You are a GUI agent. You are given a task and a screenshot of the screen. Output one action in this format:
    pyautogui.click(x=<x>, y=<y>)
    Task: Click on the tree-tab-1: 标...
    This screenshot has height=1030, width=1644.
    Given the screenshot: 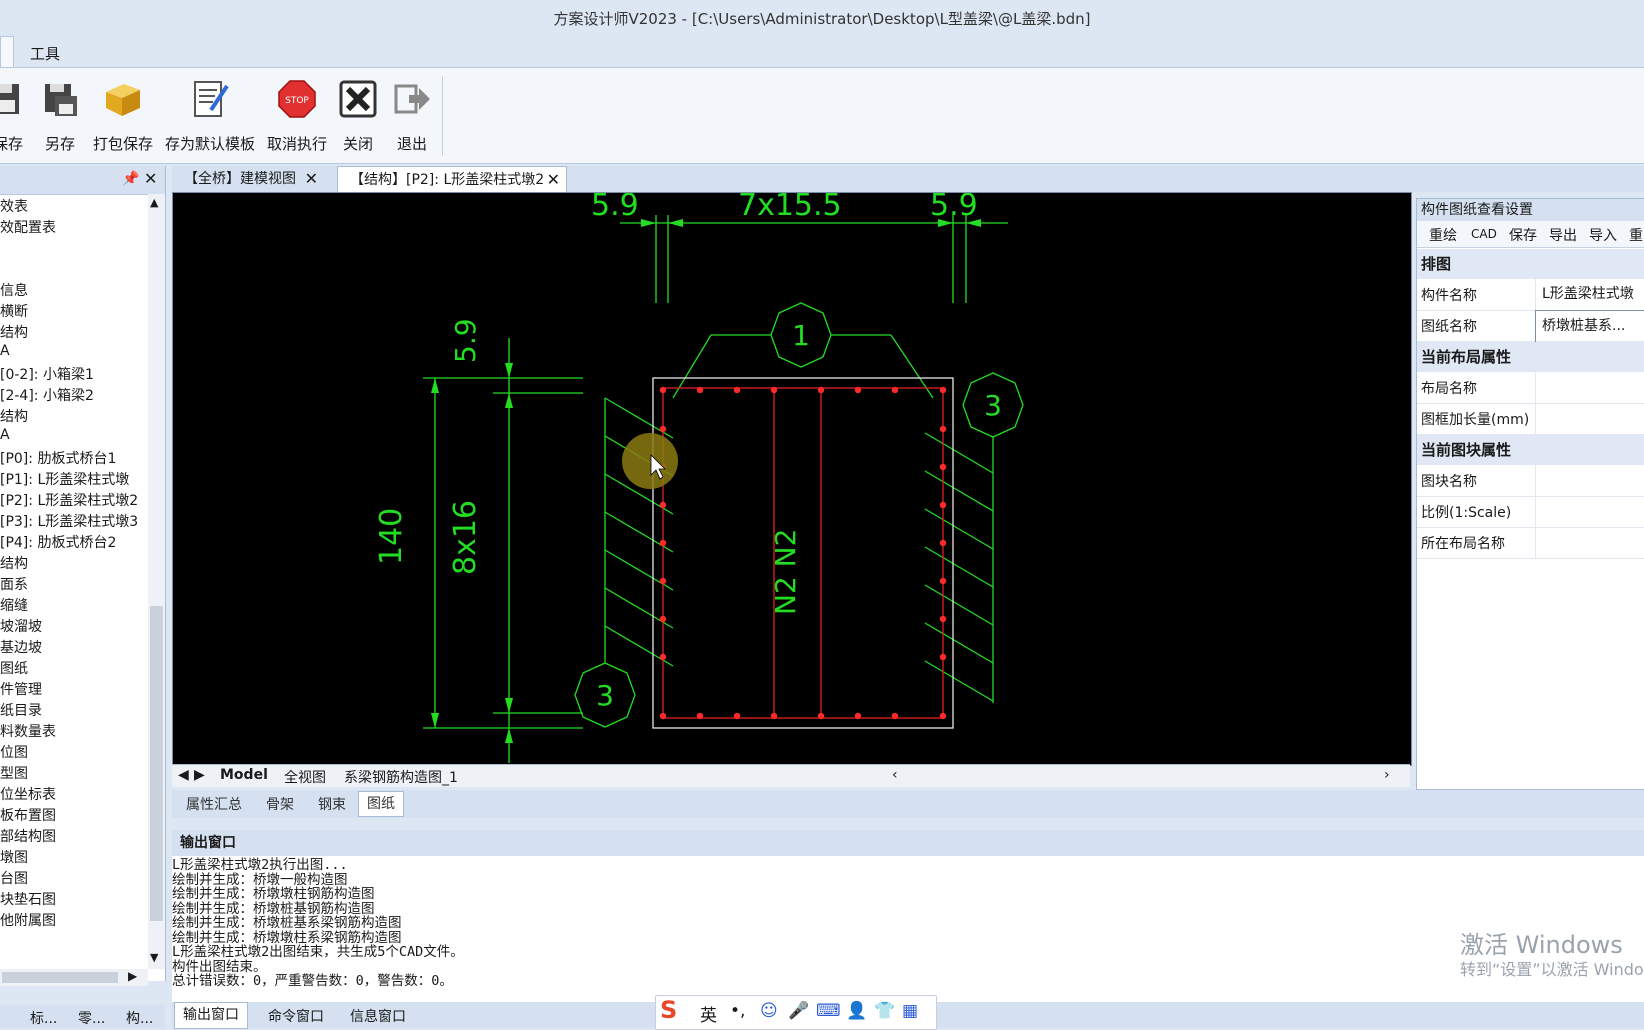 What is the action you would take?
    pyautogui.click(x=43, y=1018)
    